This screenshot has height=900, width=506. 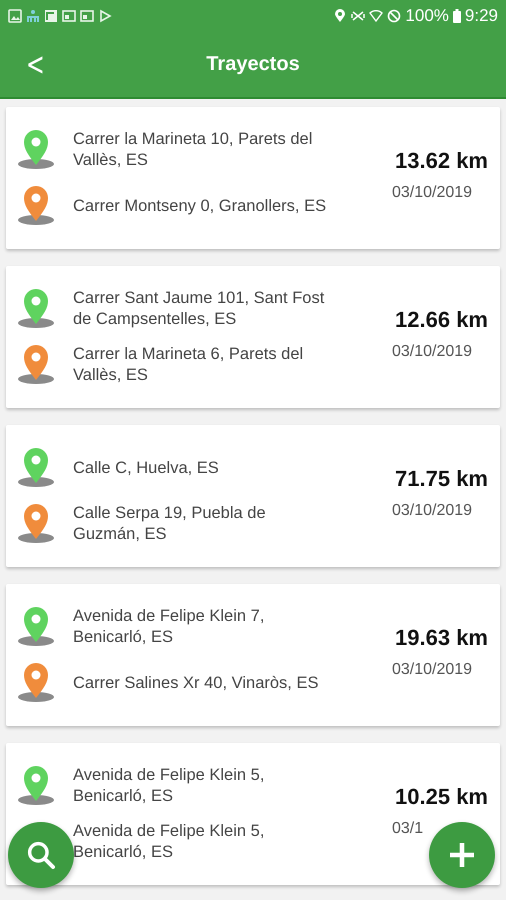 What do you see at coordinates (376, 16) in the screenshot?
I see `wifi-icon` at bounding box center [376, 16].